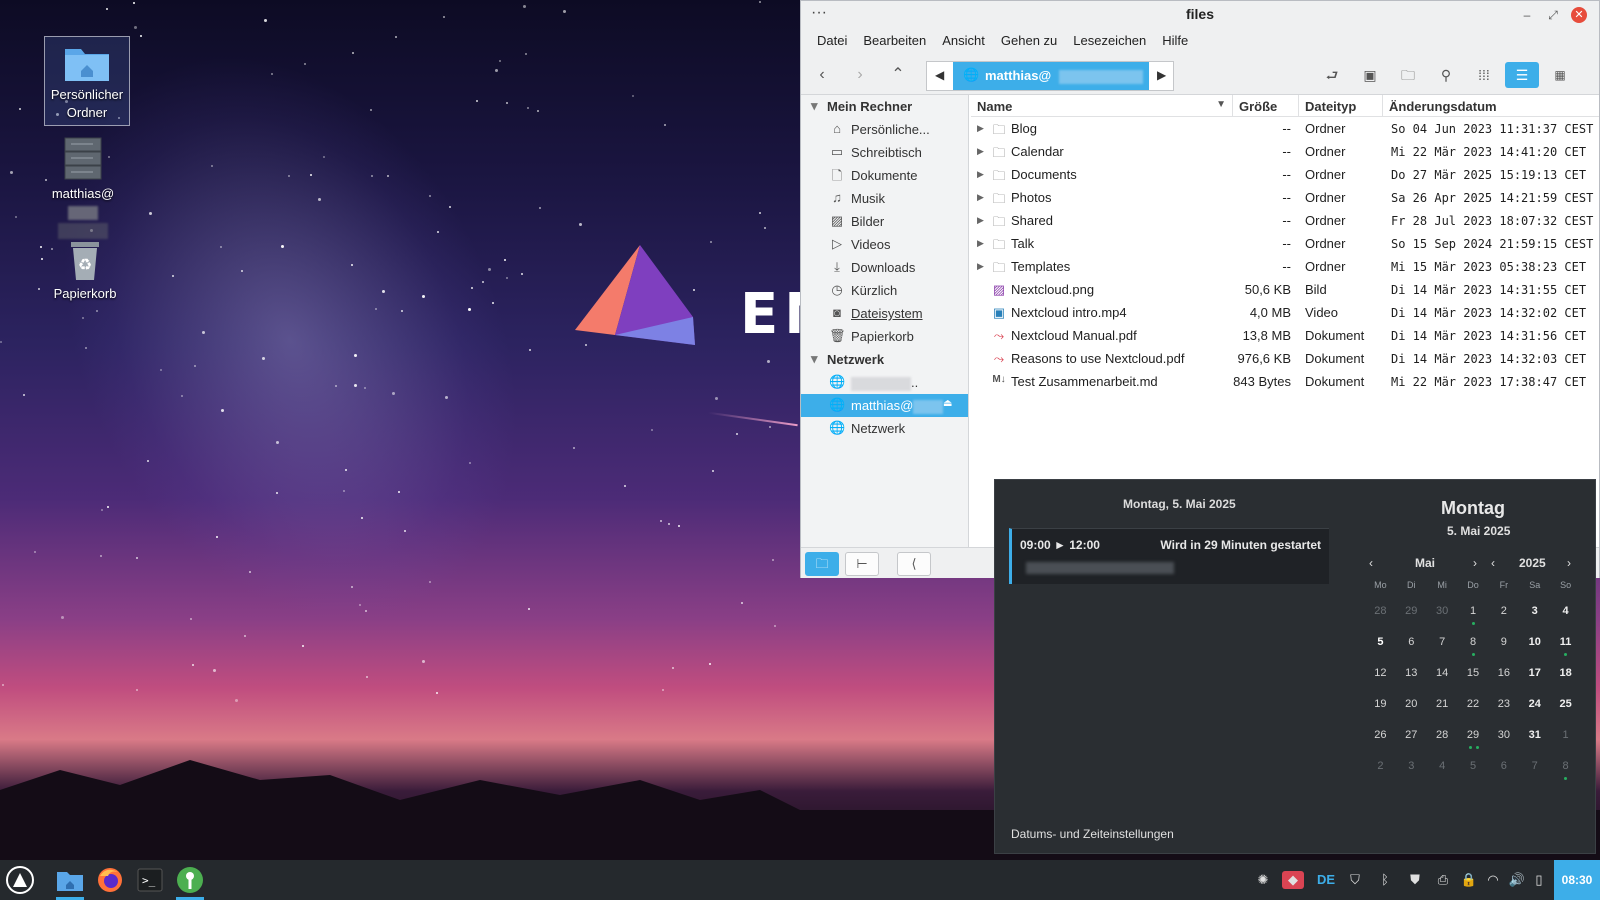 Image resolution: width=1600 pixels, height=900 pixels. Describe the element at coordinates (1534, 611) in the screenshot. I see `calendar-day: 3` at that location.